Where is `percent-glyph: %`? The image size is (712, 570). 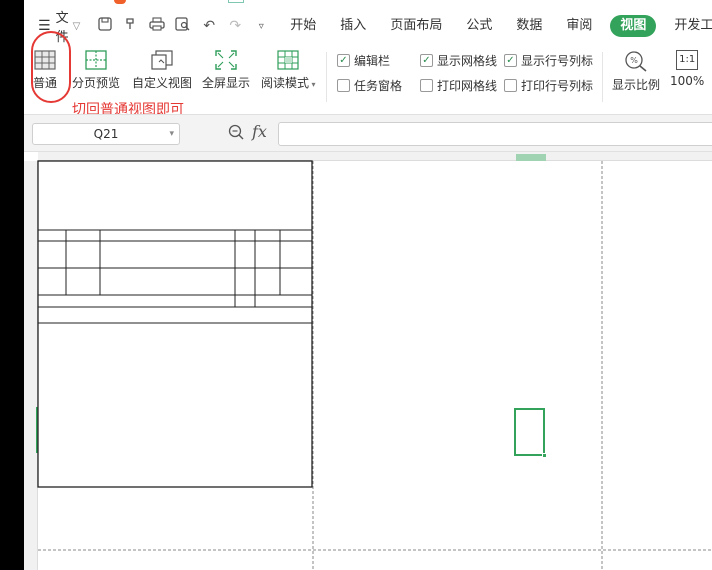
percent-glyph: % is located at coordinates (634, 60).